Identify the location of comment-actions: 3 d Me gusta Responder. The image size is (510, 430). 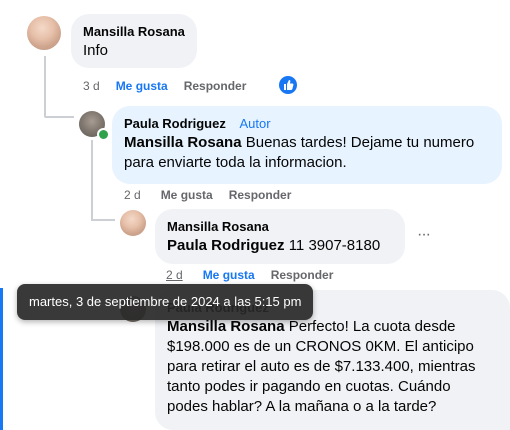
(164, 86).